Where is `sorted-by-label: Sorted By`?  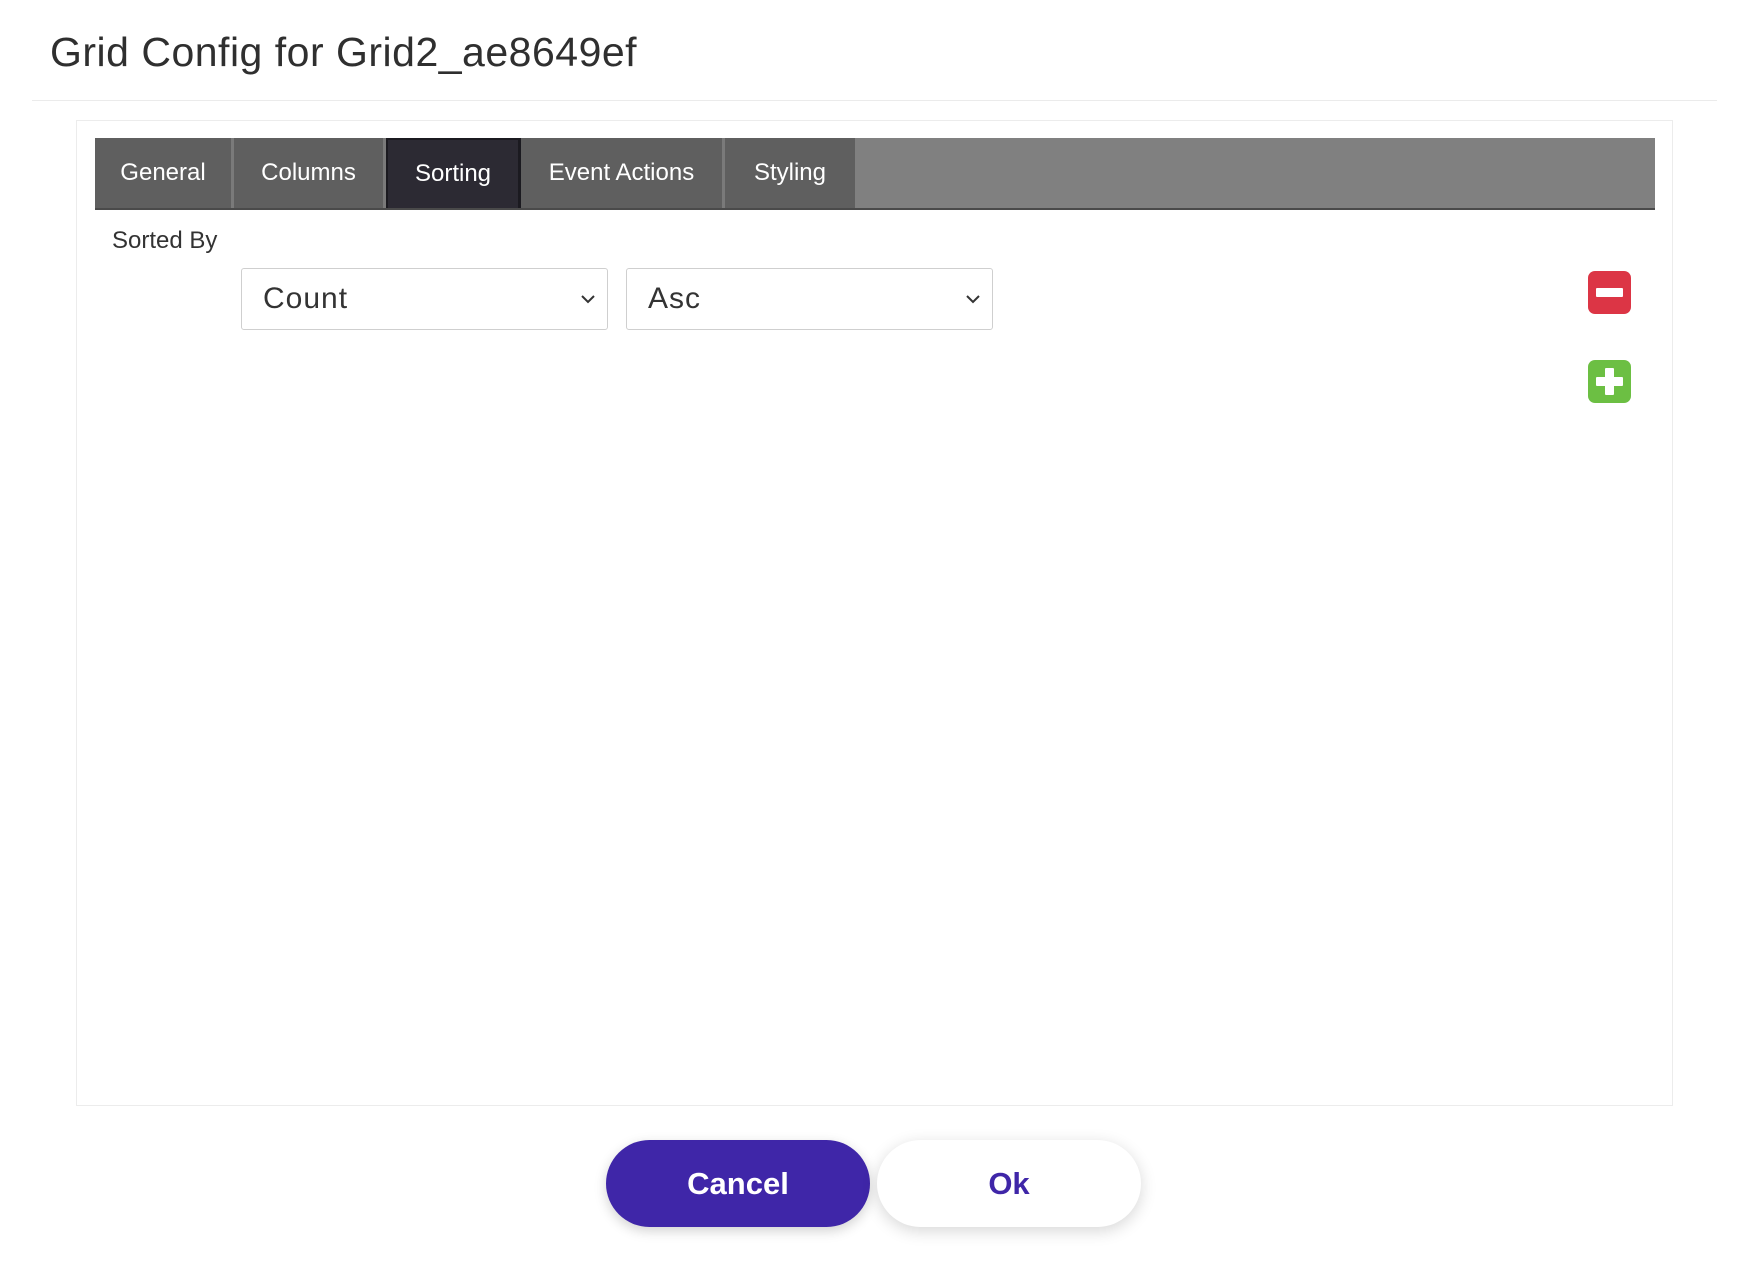
sorted-by-label: Sorted By is located at coordinates (165, 240).